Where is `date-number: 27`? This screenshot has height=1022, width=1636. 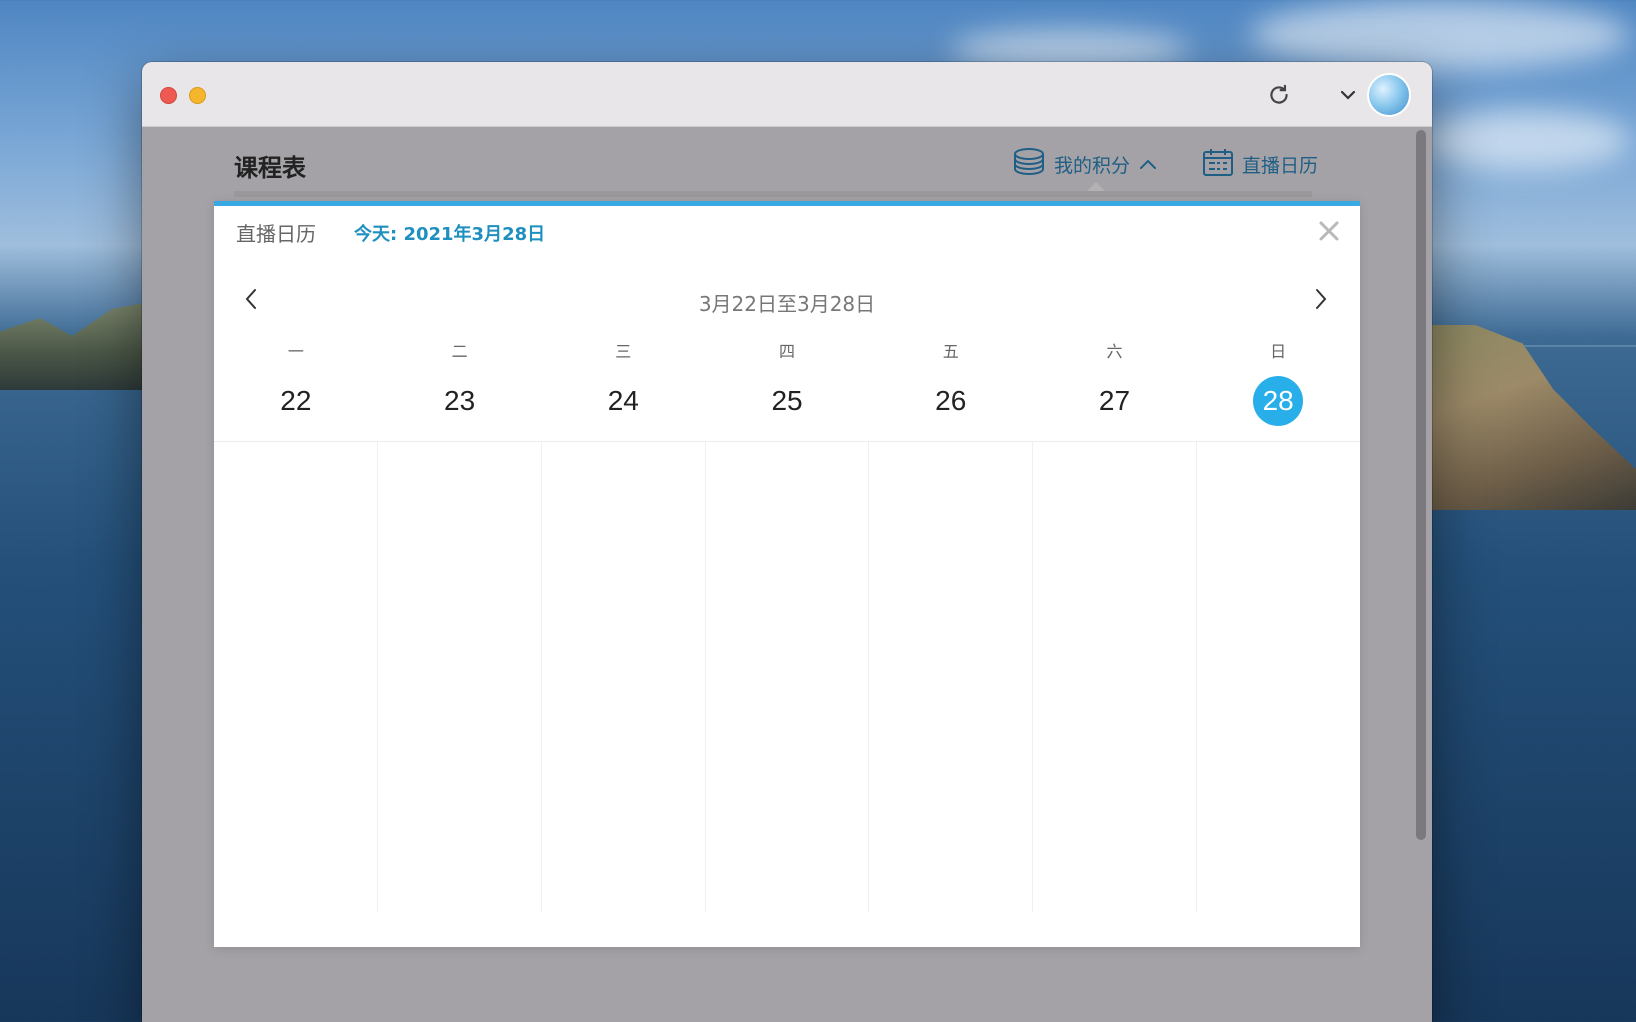 date-number: 27 is located at coordinates (1114, 401).